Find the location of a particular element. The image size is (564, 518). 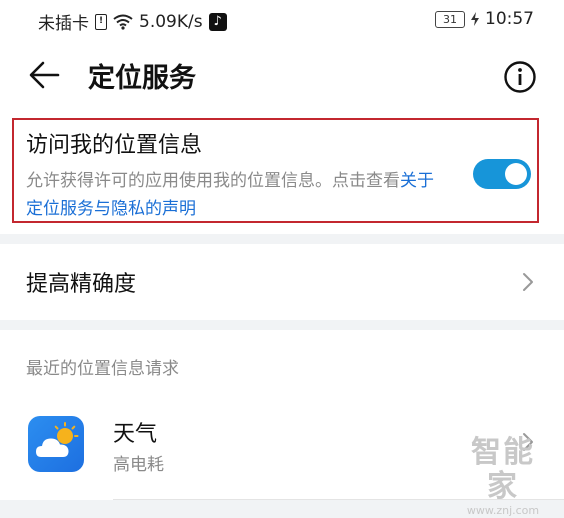

location-access-toggle is located at coordinates (502, 174).